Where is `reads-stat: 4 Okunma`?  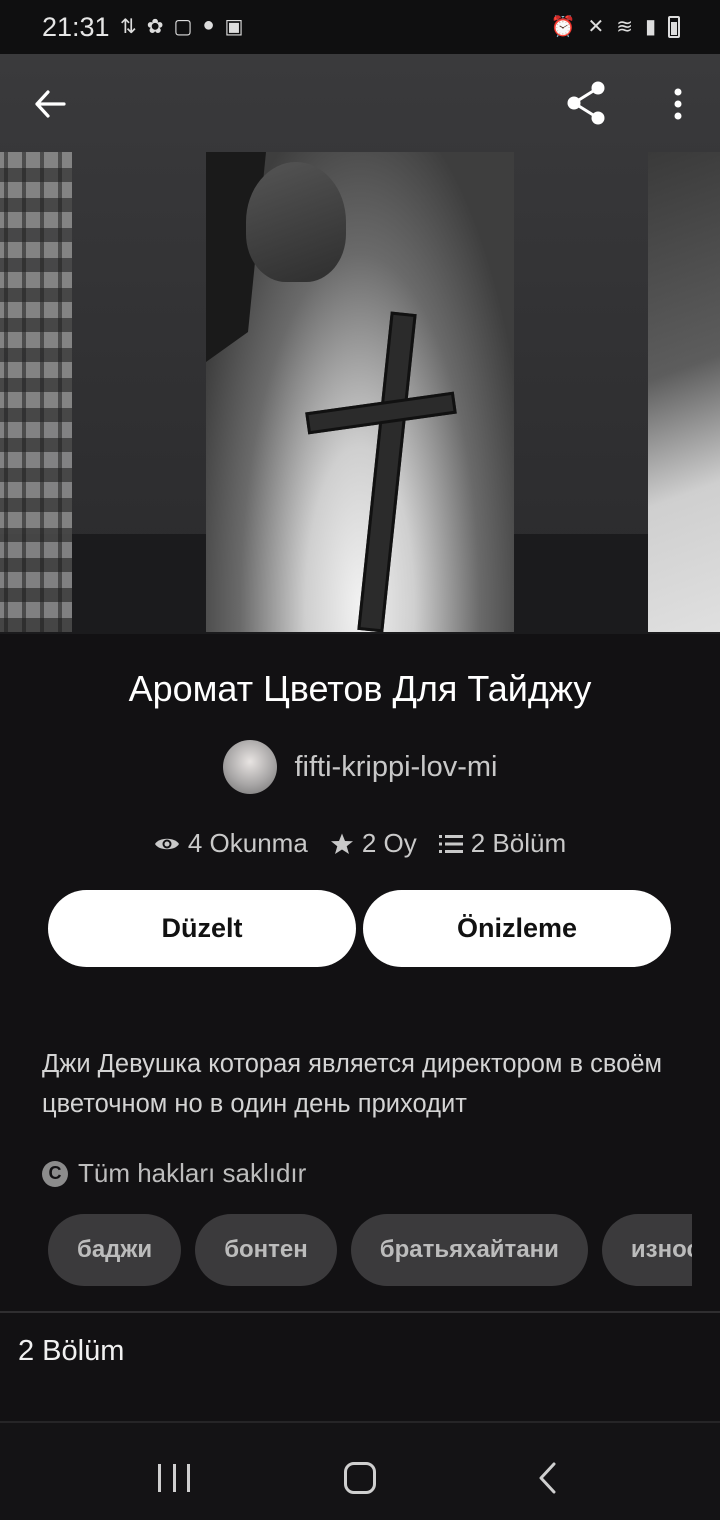 reads-stat: 4 Okunma is located at coordinates (231, 843).